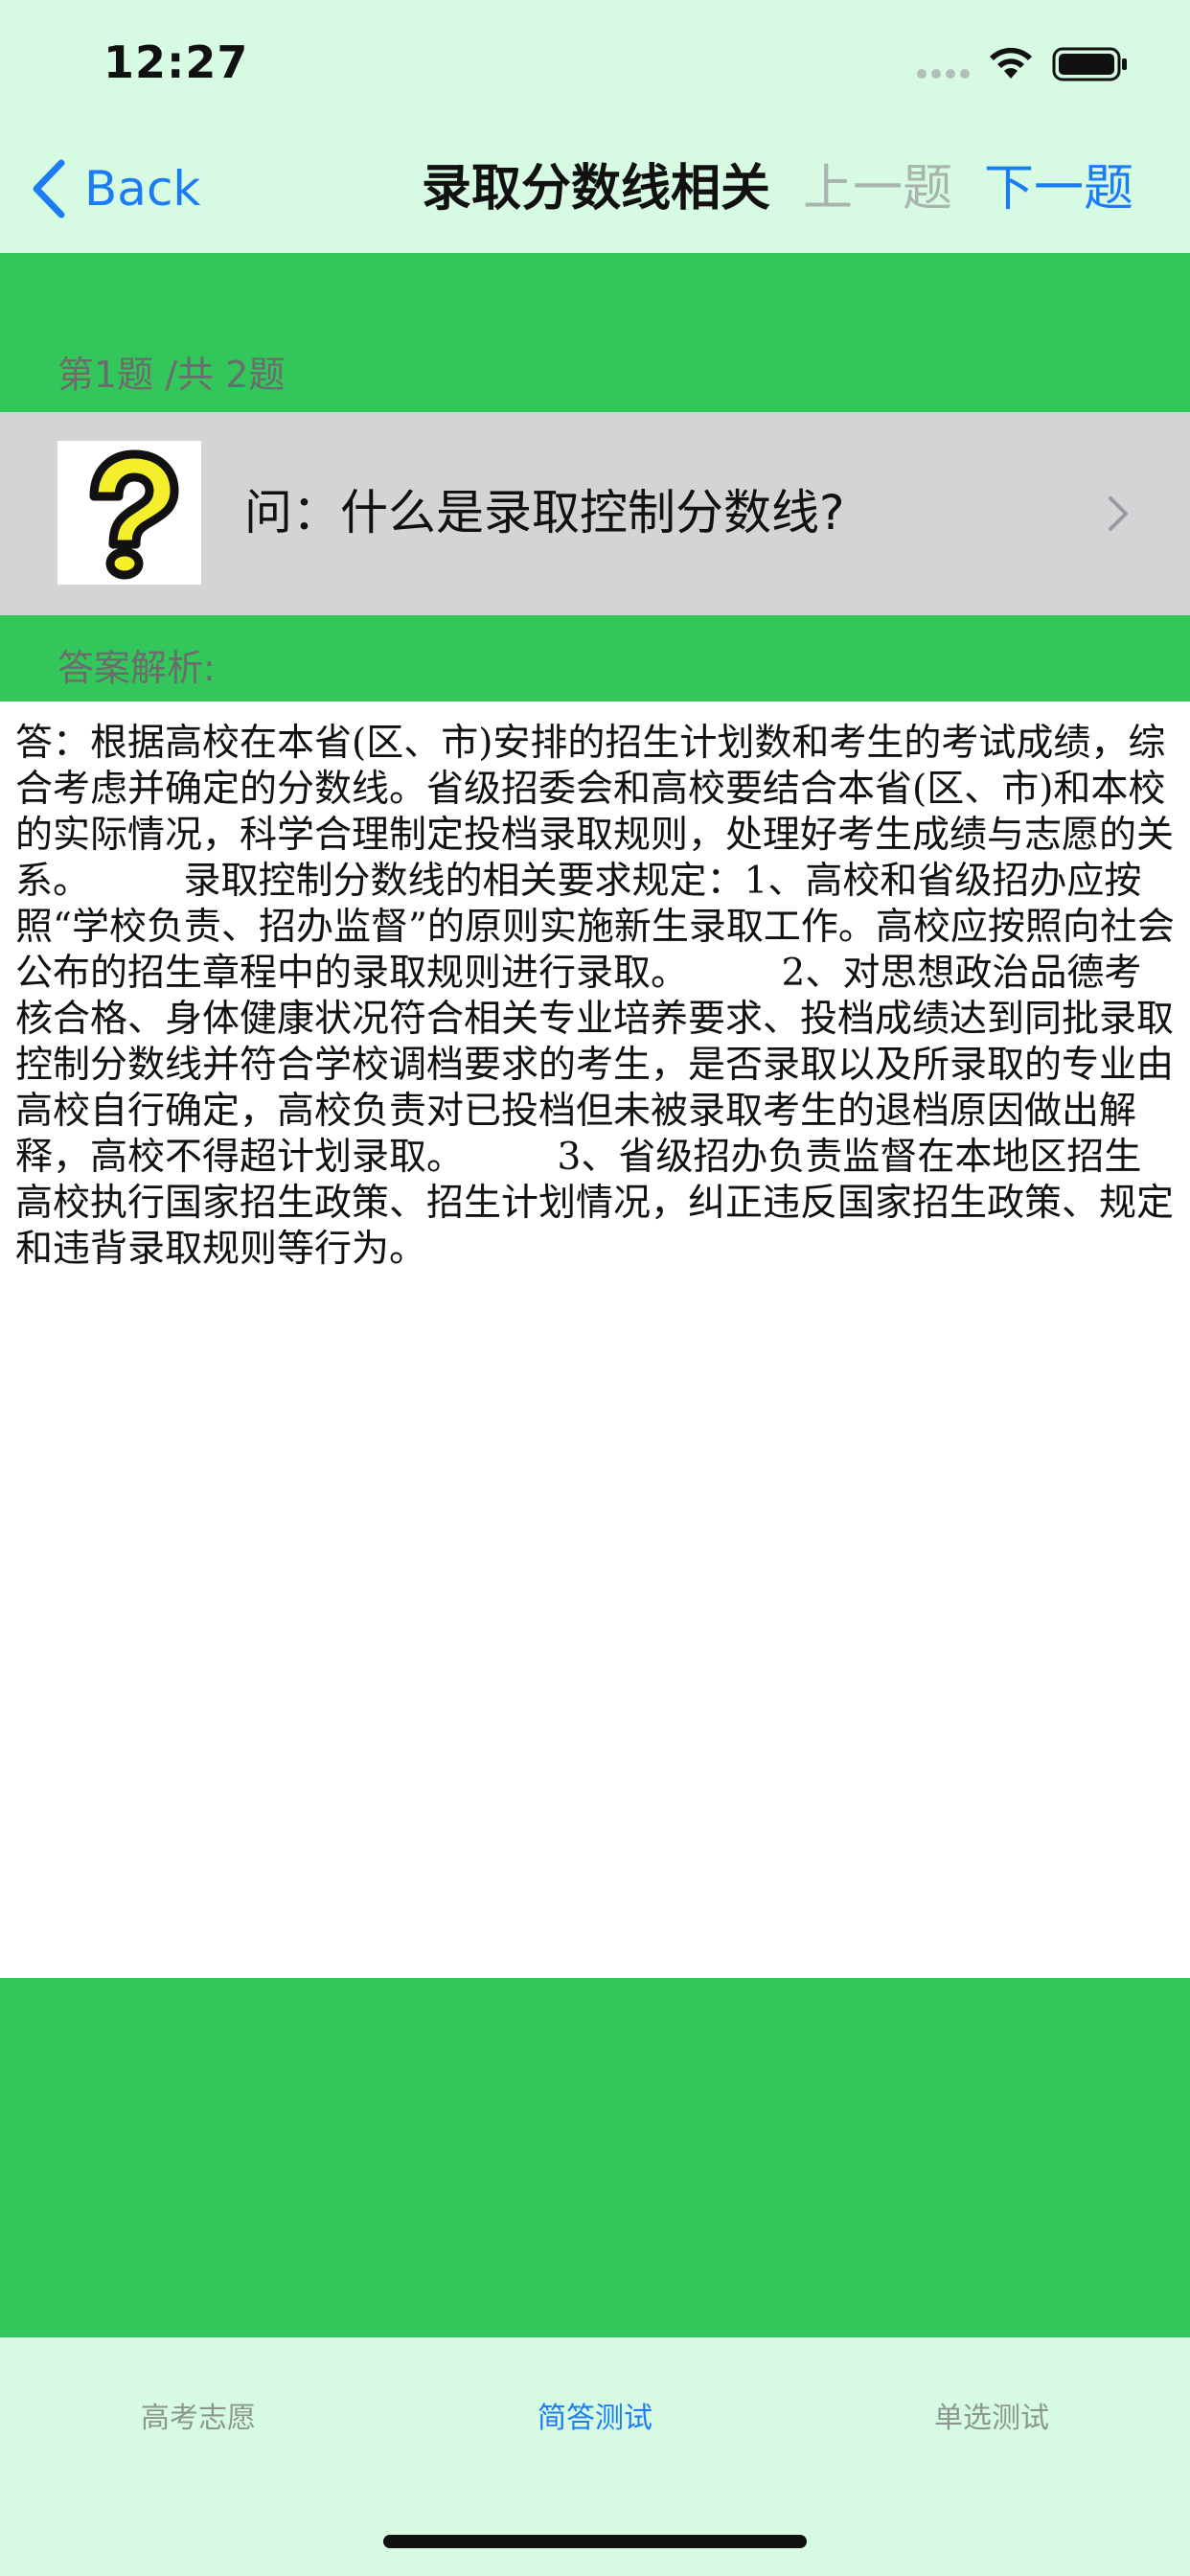 This screenshot has width=1190, height=2576. I want to click on bottom-band, so click(595, 2157).